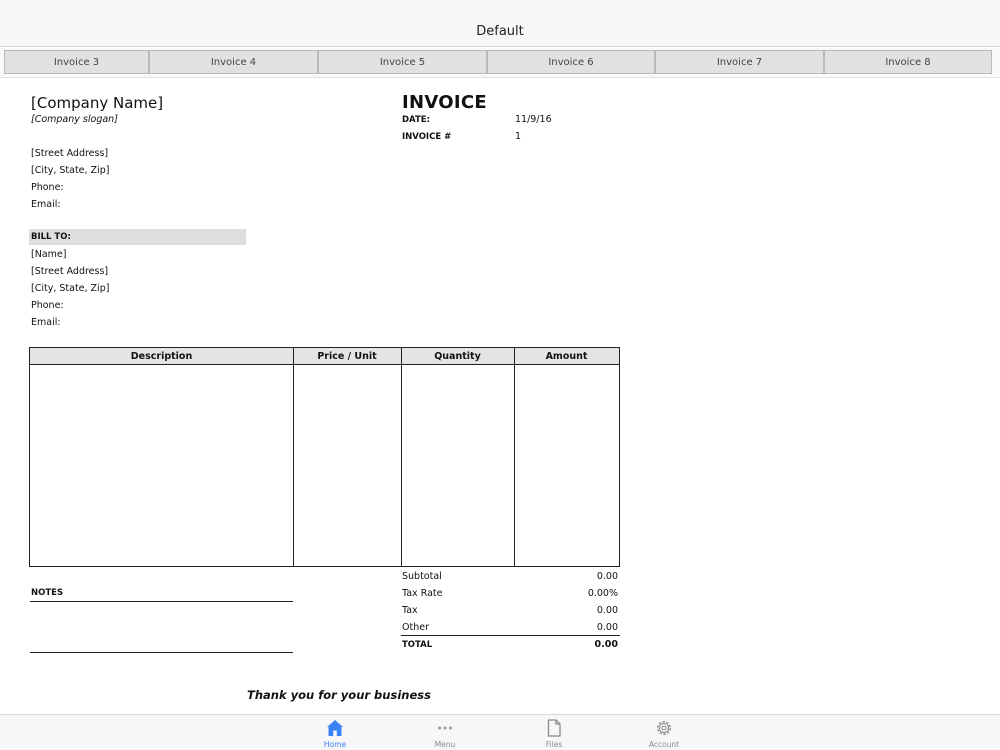  Describe the element at coordinates (417, 645) in the screenshot. I see `total-label: TOTAL` at that location.